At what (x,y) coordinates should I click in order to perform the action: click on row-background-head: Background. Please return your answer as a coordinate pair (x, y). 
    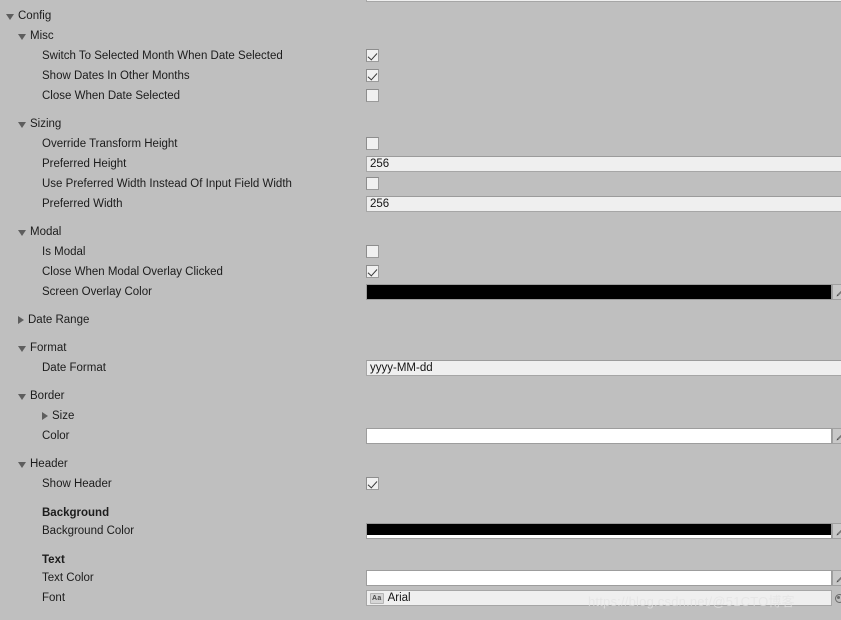
    Looking at the image, I should click on (420, 513).